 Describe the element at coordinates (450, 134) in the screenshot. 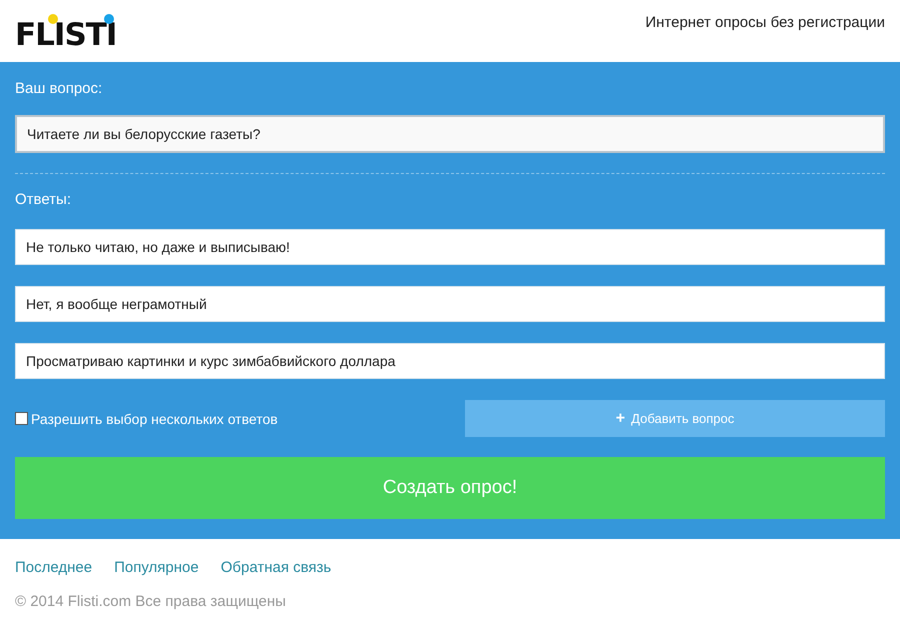

I see `question-field: Читаете ли вы белорусские газеты?` at that location.